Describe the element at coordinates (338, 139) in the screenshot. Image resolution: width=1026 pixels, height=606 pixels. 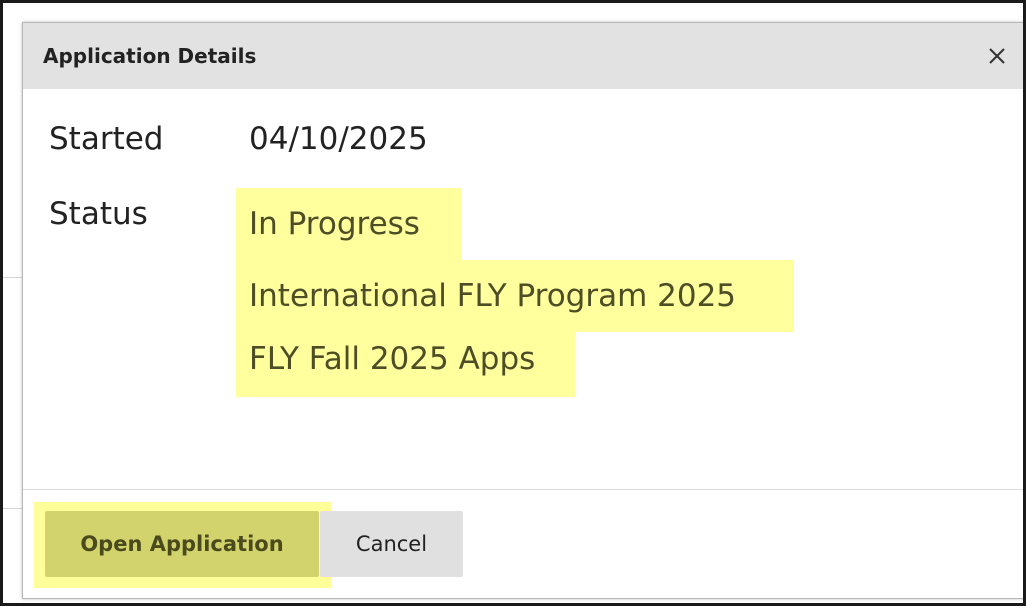
I see `started-value: 04/10/2025` at that location.